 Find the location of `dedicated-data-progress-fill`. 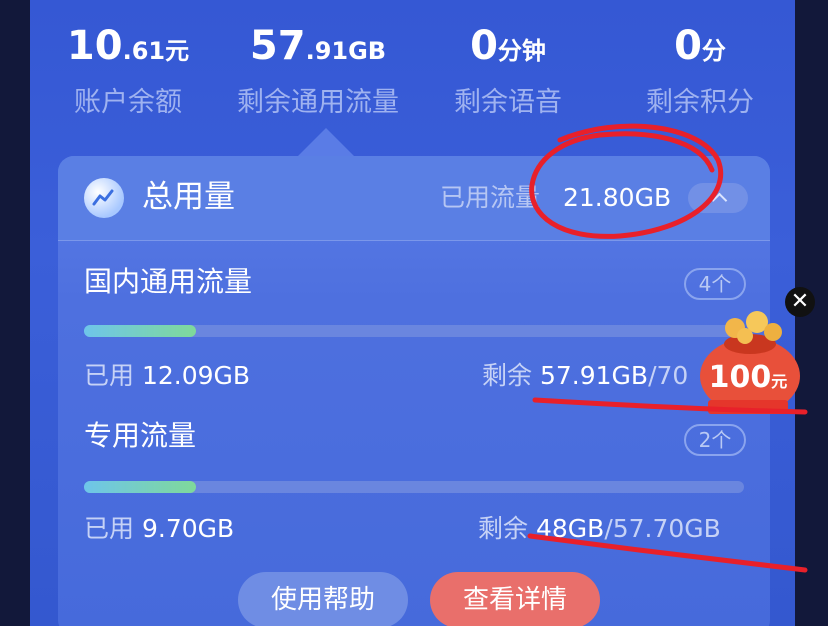

dedicated-data-progress-fill is located at coordinates (140, 487).